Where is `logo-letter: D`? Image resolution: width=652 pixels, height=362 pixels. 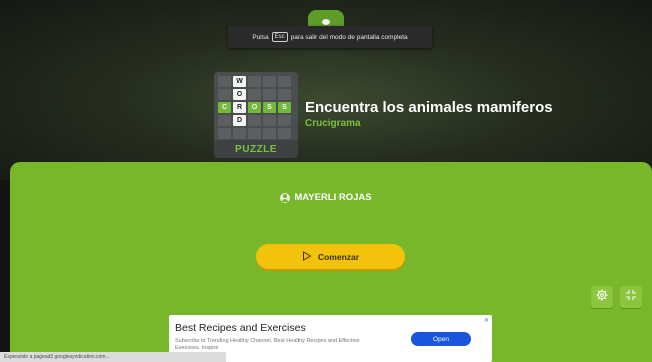 logo-letter: D is located at coordinates (239, 120).